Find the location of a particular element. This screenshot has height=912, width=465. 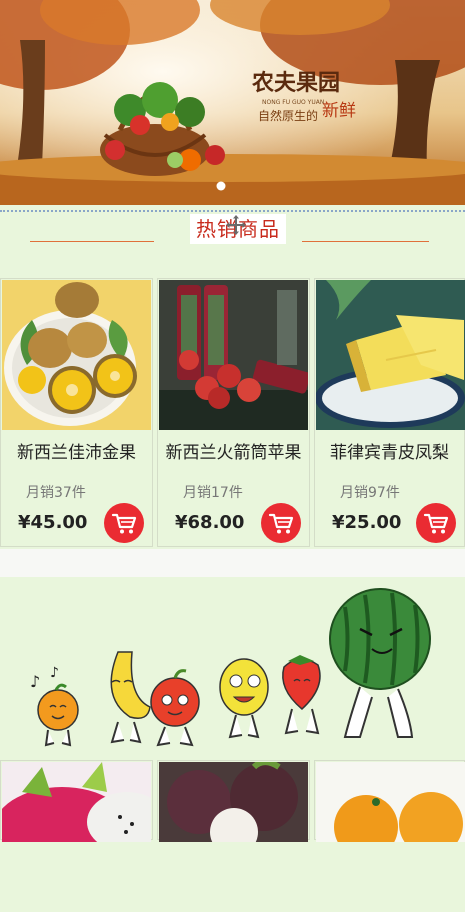

divider is located at coordinates (232, 211).